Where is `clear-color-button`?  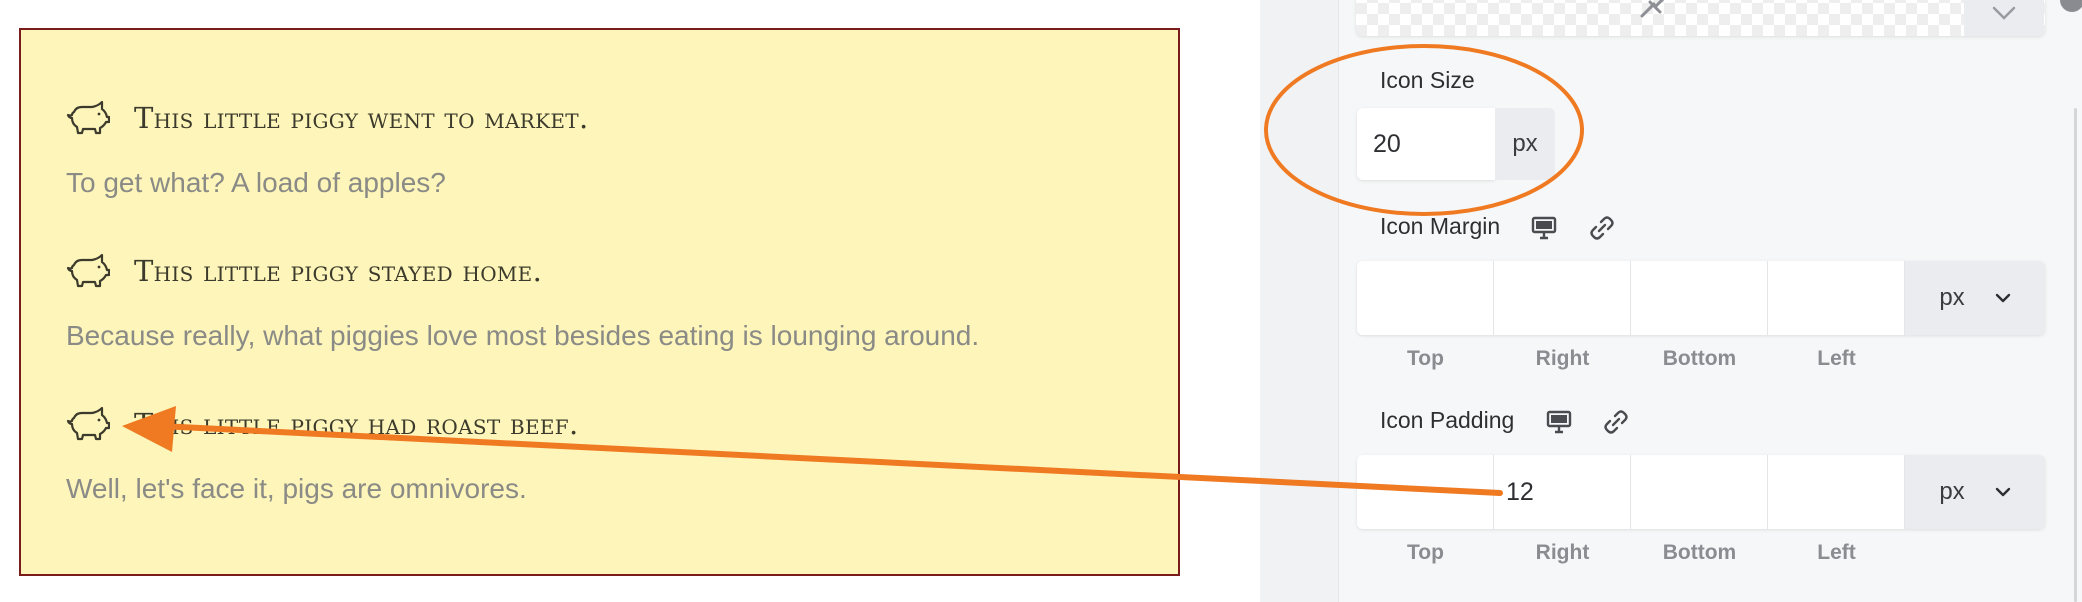
clear-color-button is located at coordinates (2004, 18).